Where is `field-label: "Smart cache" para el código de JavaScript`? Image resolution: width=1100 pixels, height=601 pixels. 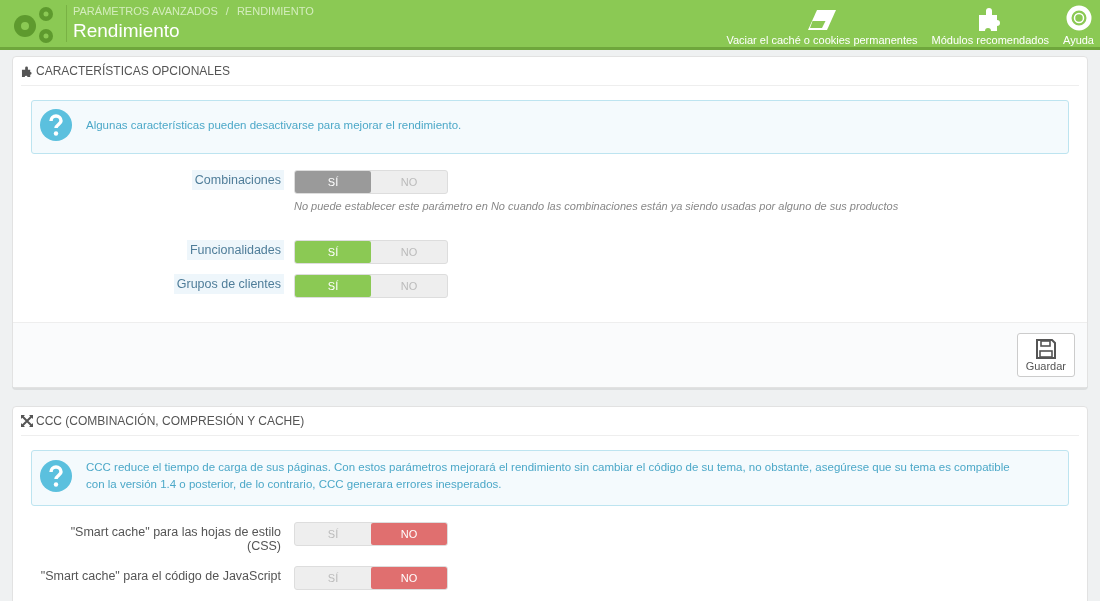 field-label: "Smart cache" para el código de JavaScript is located at coordinates (160, 576).